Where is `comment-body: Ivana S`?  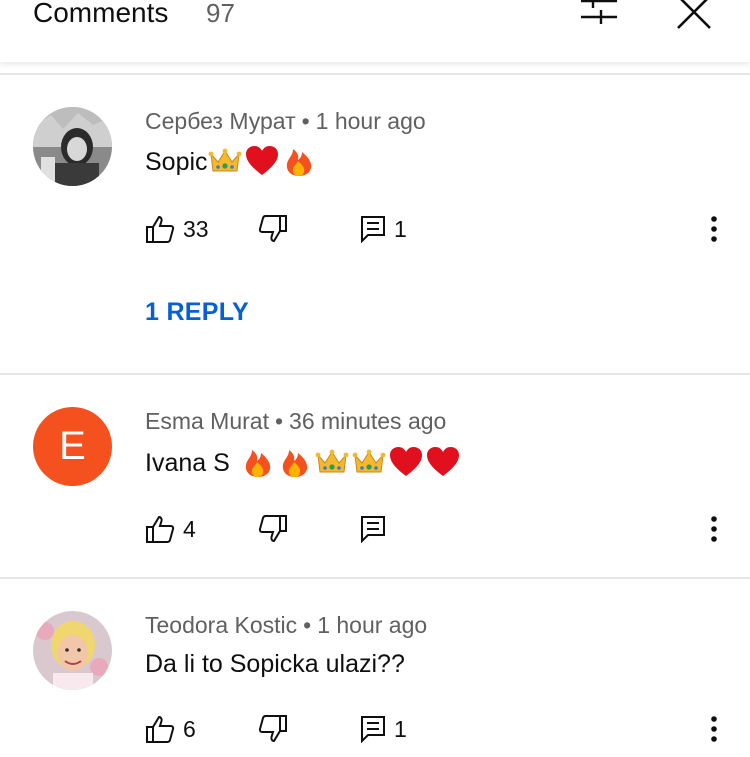 comment-body: Ivana S is located at coordinates (191, 463).